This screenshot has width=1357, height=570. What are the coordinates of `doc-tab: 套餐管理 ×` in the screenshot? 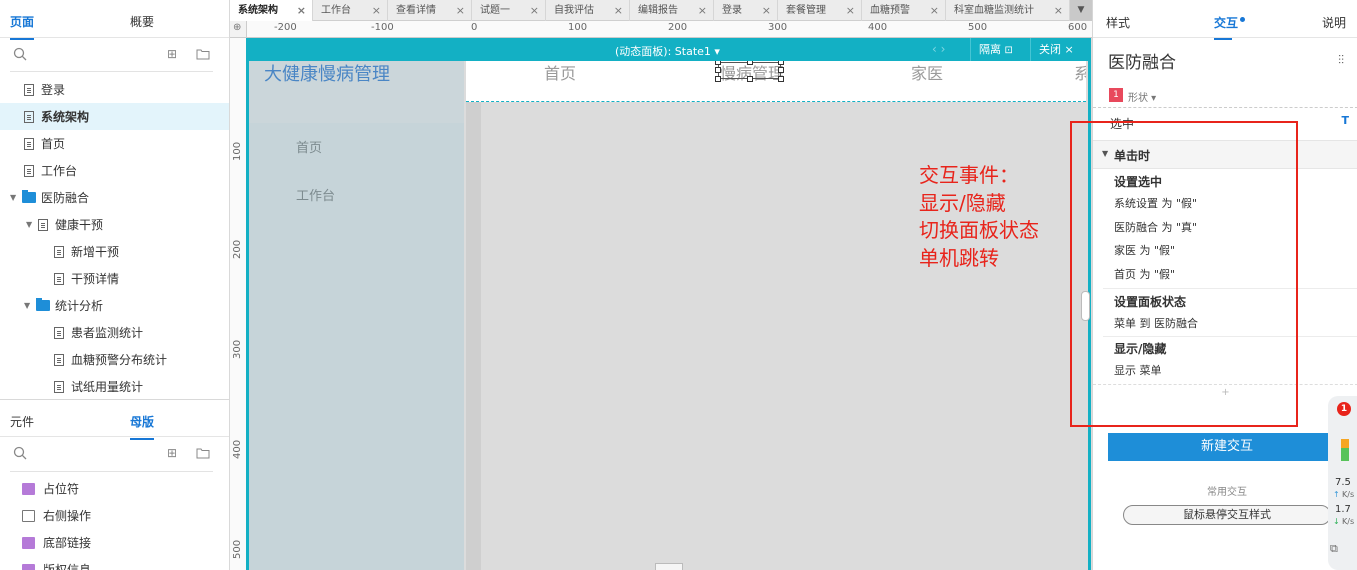 It's located at (820, 10).